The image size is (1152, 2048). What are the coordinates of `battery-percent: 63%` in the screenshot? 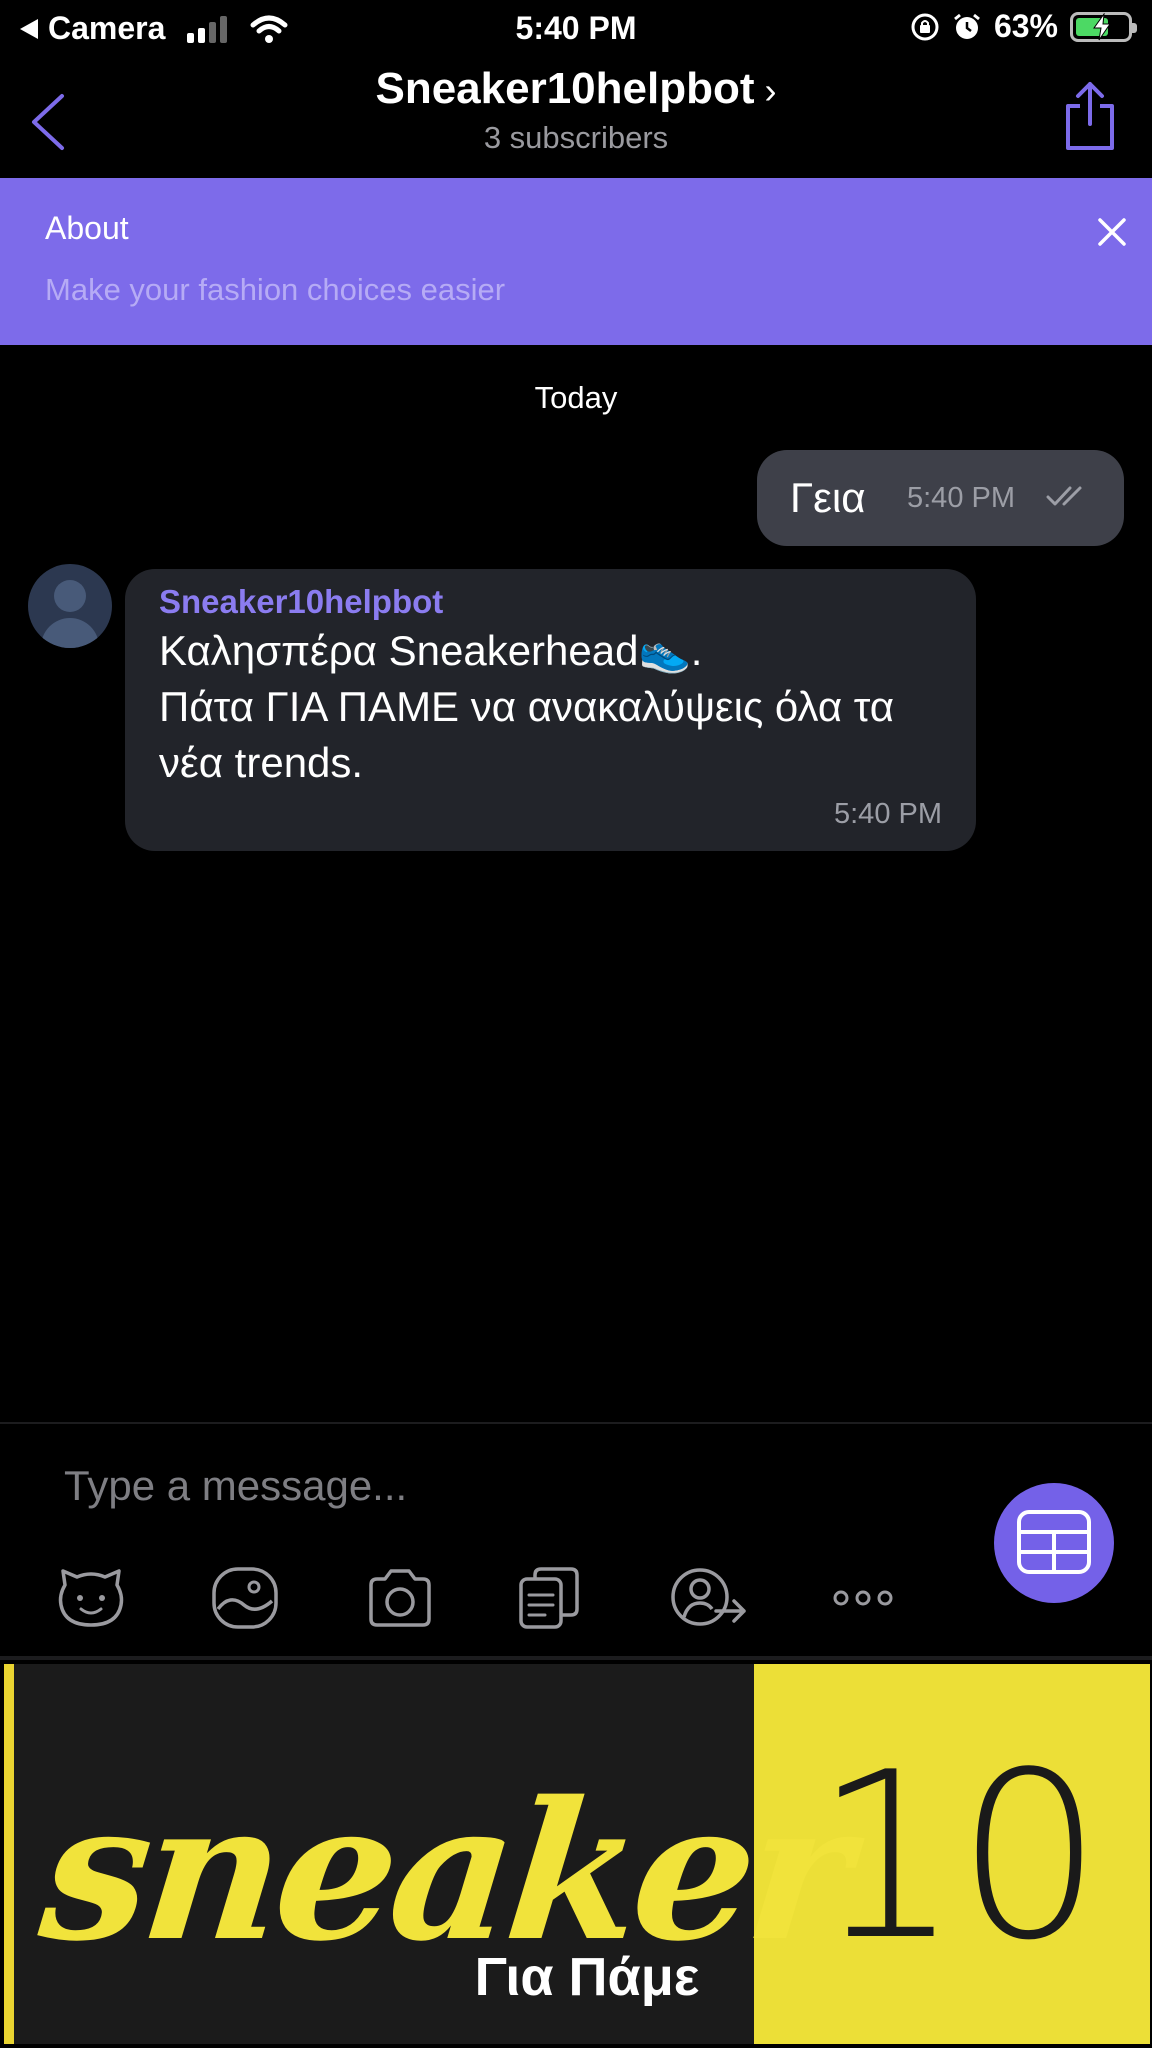 It's located at (1025, 26).